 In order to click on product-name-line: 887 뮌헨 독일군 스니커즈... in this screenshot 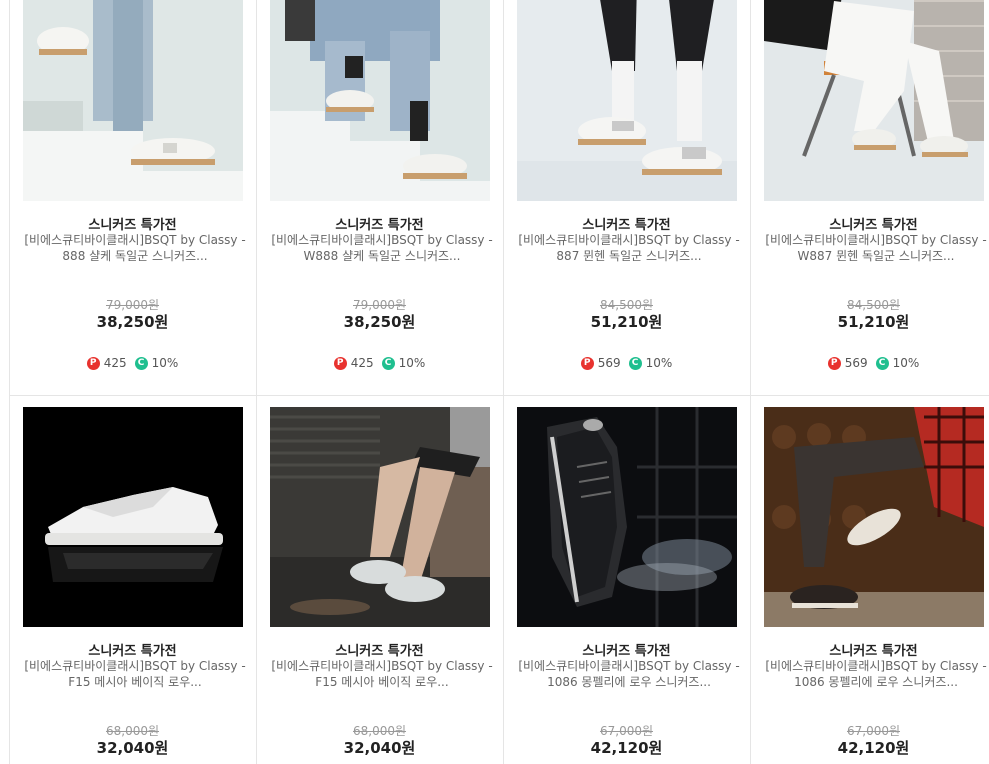, I will do `click(629, 256)`.